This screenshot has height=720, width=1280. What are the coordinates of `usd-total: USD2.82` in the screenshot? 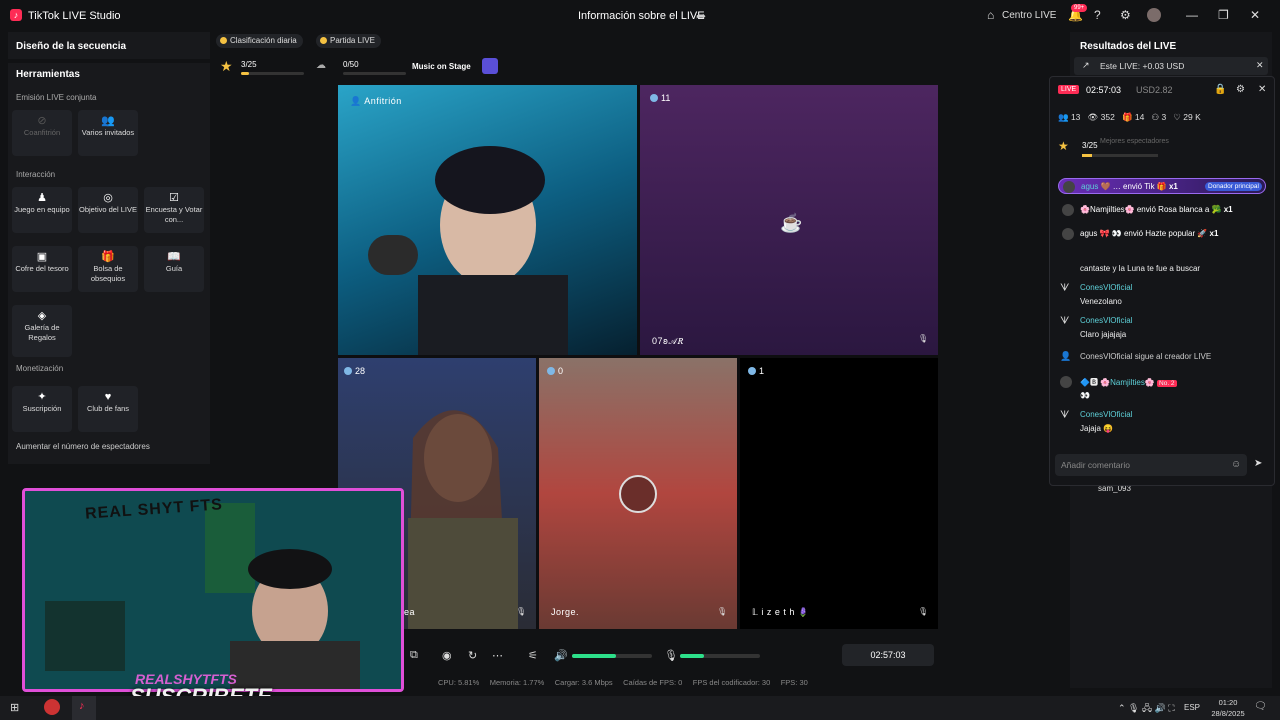 It's located at (1154, 90).